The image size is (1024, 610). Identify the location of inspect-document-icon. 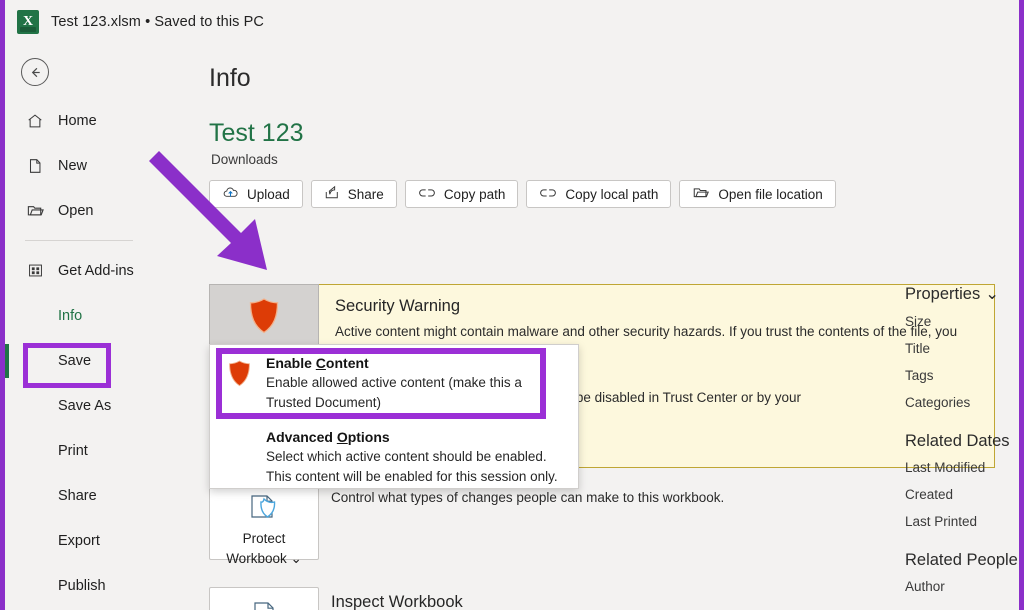
(264, 604).